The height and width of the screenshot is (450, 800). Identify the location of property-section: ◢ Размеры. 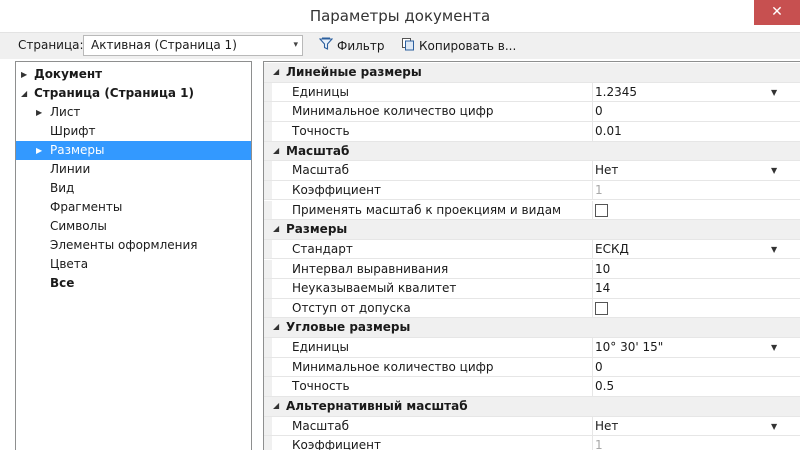
(532, 230).